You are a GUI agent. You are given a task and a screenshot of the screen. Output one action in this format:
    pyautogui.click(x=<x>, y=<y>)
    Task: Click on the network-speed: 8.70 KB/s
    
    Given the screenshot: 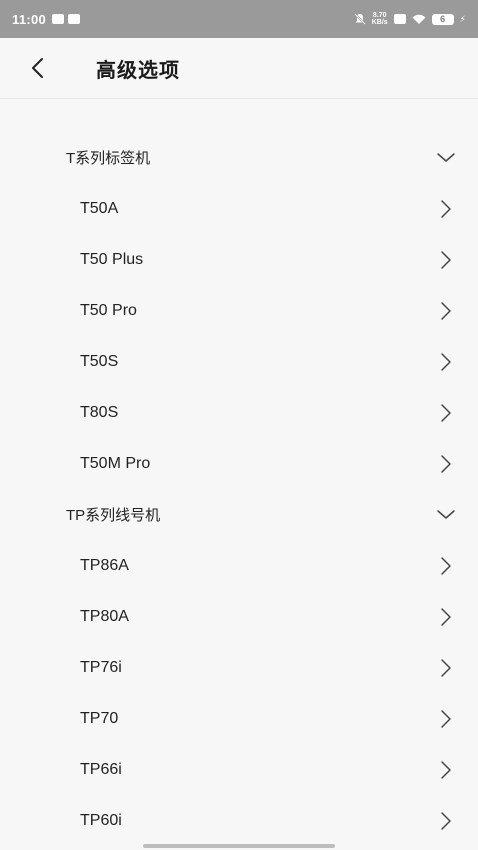 What is the action you would take?
    pyautogui.click(x=380, y=19)
    